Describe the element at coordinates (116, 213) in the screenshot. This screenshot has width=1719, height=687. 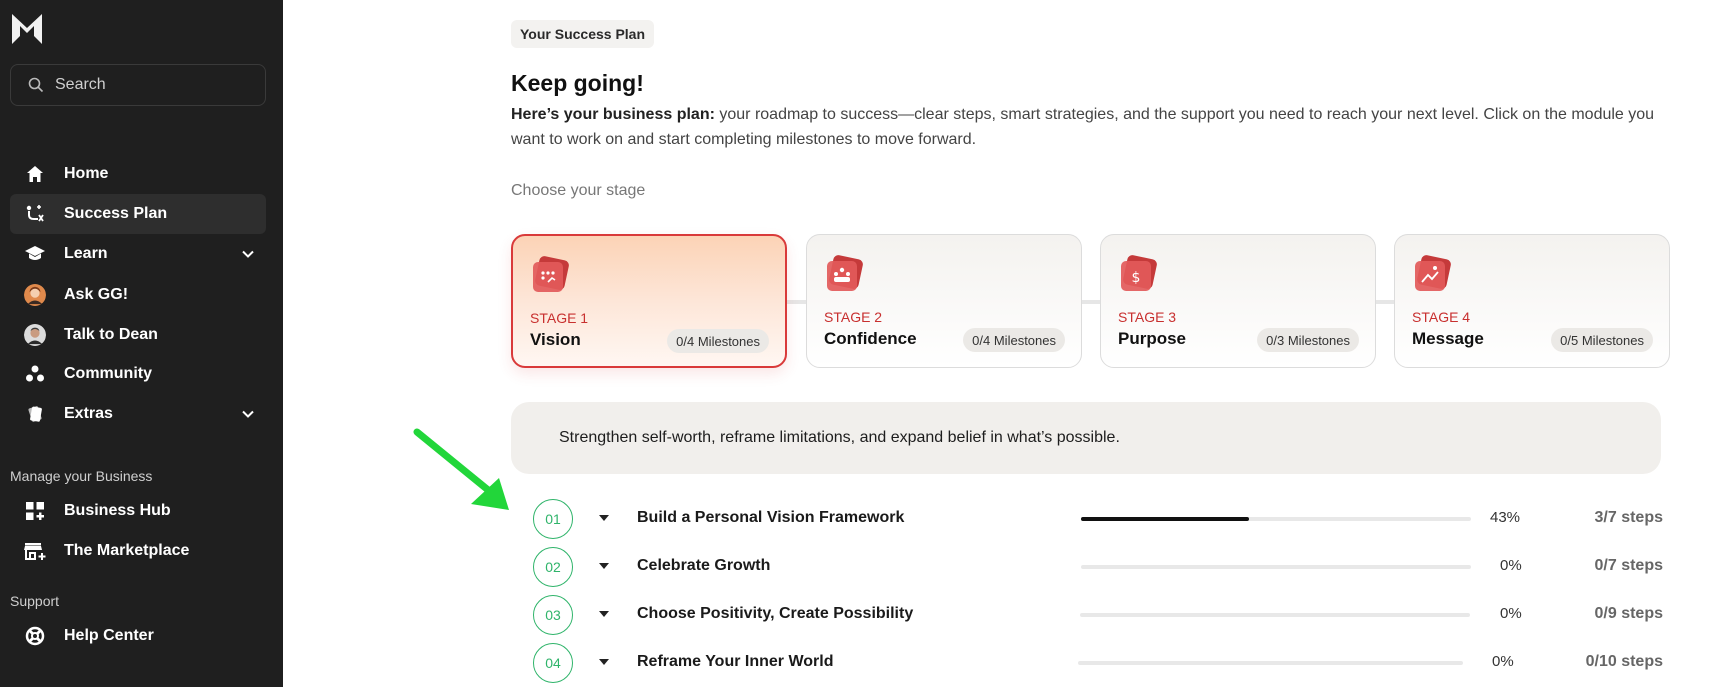
I see `sidebar-item-label: Success Plan` at that location.